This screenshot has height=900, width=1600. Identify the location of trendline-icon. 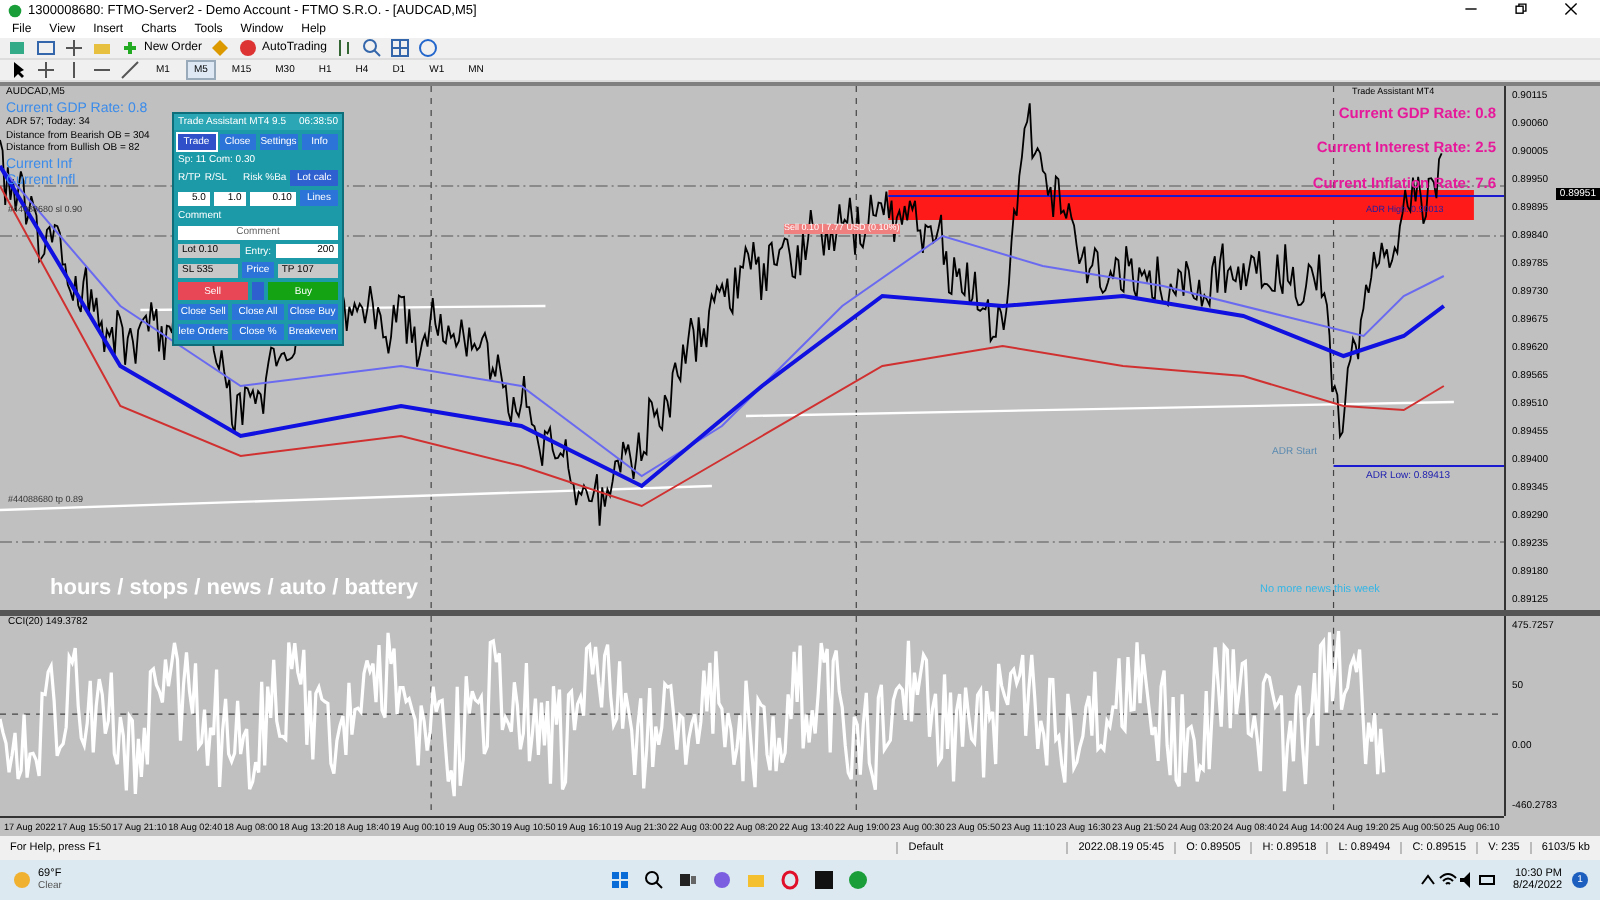
(130, 70).